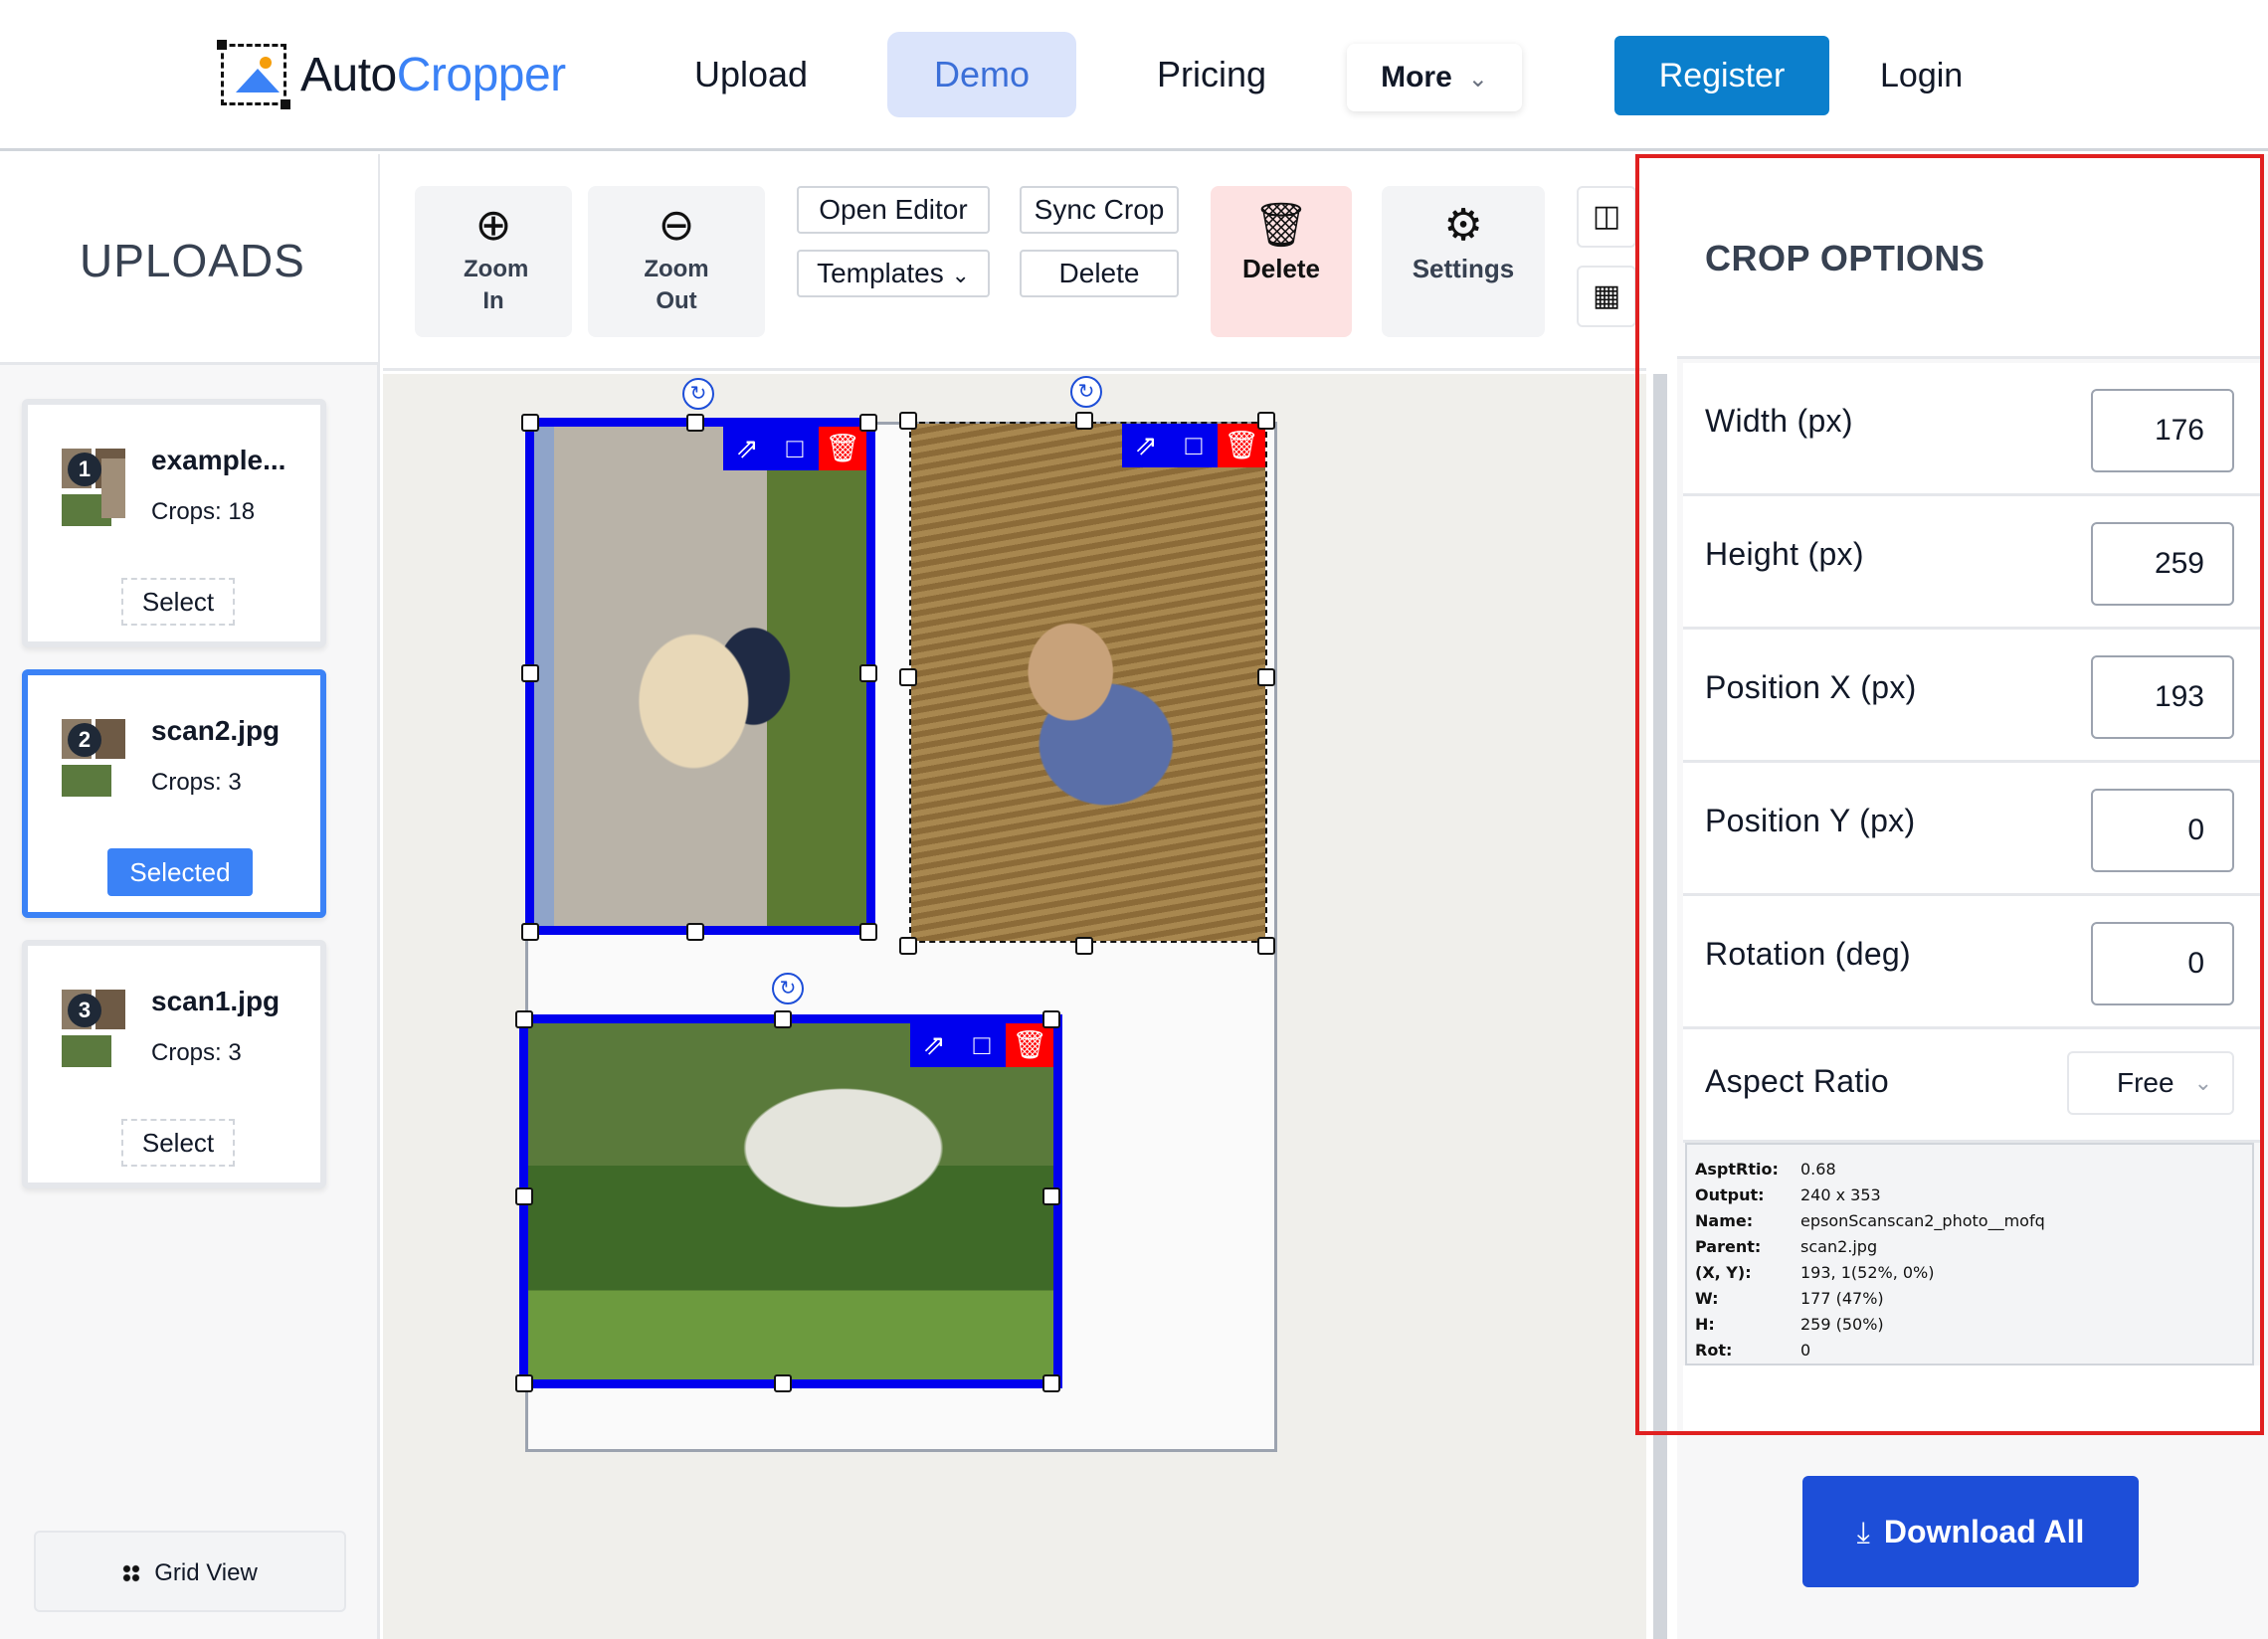 This screenshot has width=2268, height=1639. Describe the element at coordinates (894, 210) in the screenshot. I see `open-editor-button: Open Editor` at that location.